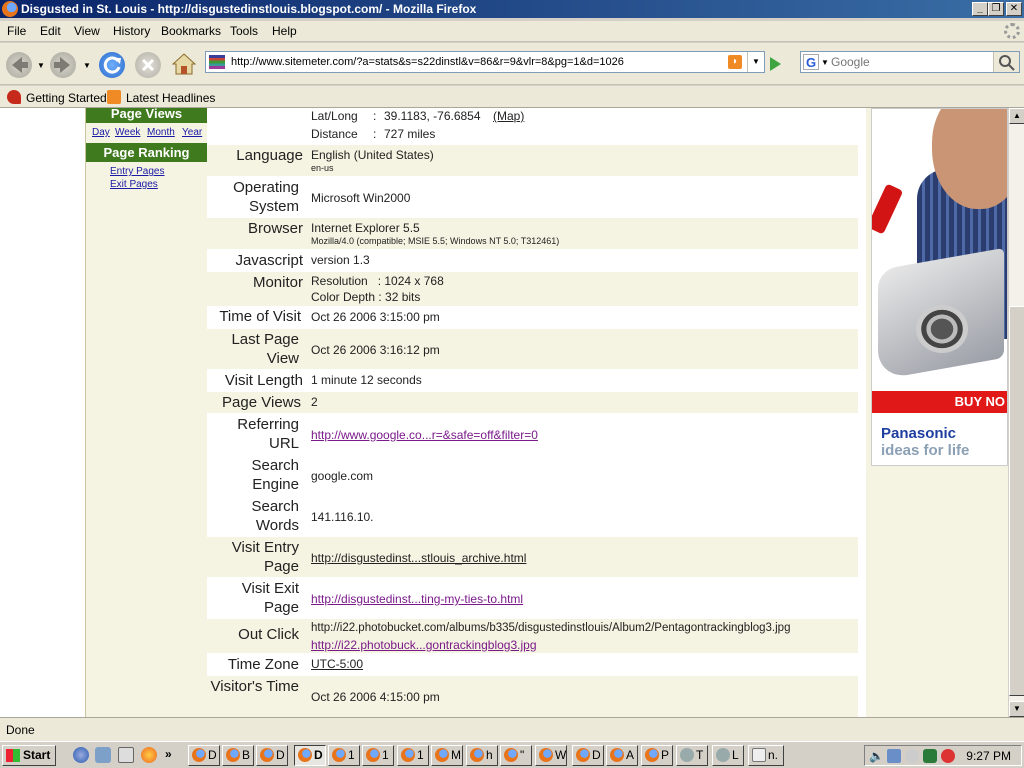  I want to click on restore-button: ❐, so click(996, 9).